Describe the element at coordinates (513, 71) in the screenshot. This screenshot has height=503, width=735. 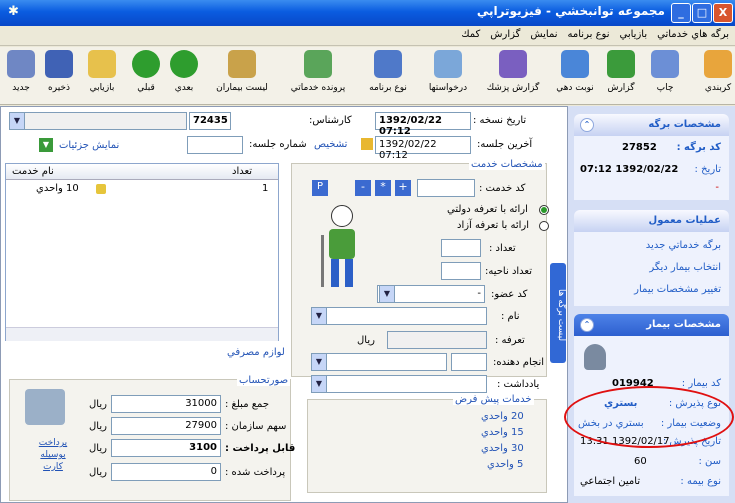
I see `toolbar-doctor-report: گزارش پزشك` at that location.